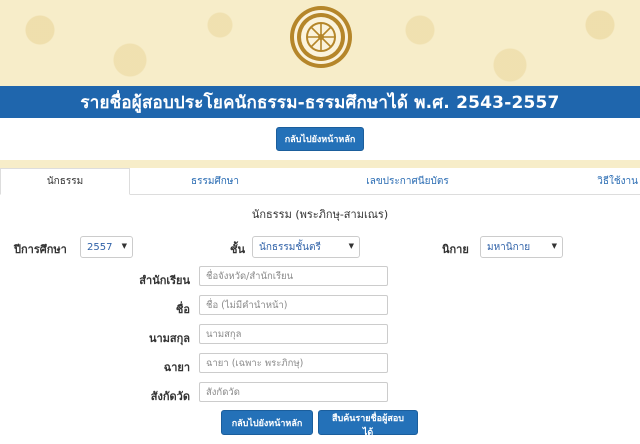 This screenshot has height=444, width=640. Describe the element at coordinates (368, 424) in the screenshot. I see `search-button: สืบค้นรายชื่อผู้สอบได้` at that location.